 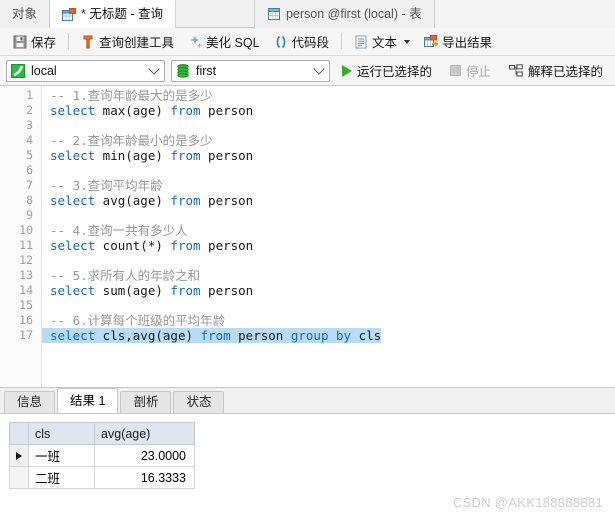 I want to click on line-number: 15, so click(x=26, y=305).